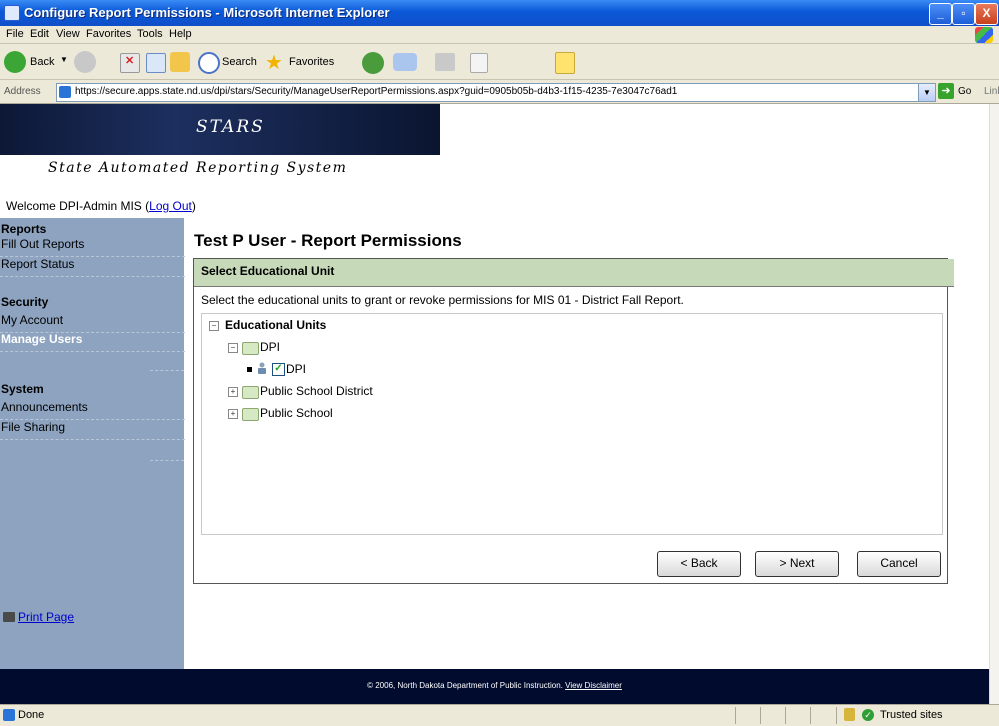 The height and width of the screenshot is (726, 999). Describe the element at coordinates (849, 714) in the screenshot. I see `lock-icon` at that location.